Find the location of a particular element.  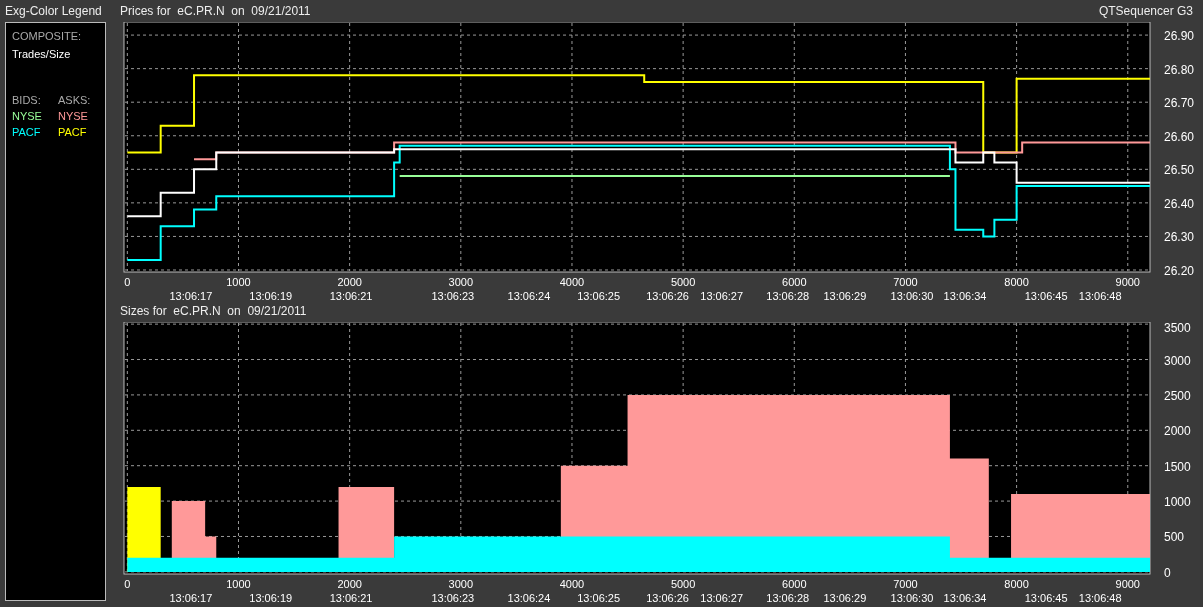

y-axis-label: 26.50 is located at coordinates (1179, 170).